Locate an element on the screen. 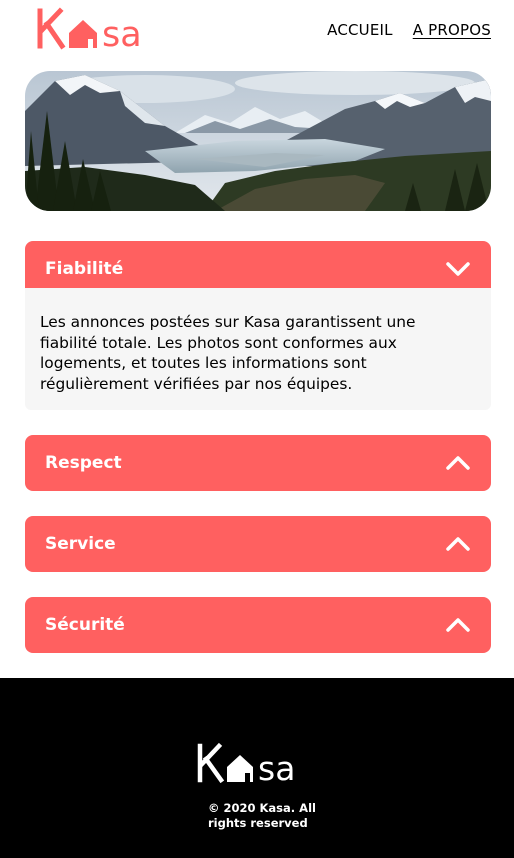 Image resolution: width=514 pixels, height=858 pixels. collapse-service: Service is located at coordinates (258, 544).